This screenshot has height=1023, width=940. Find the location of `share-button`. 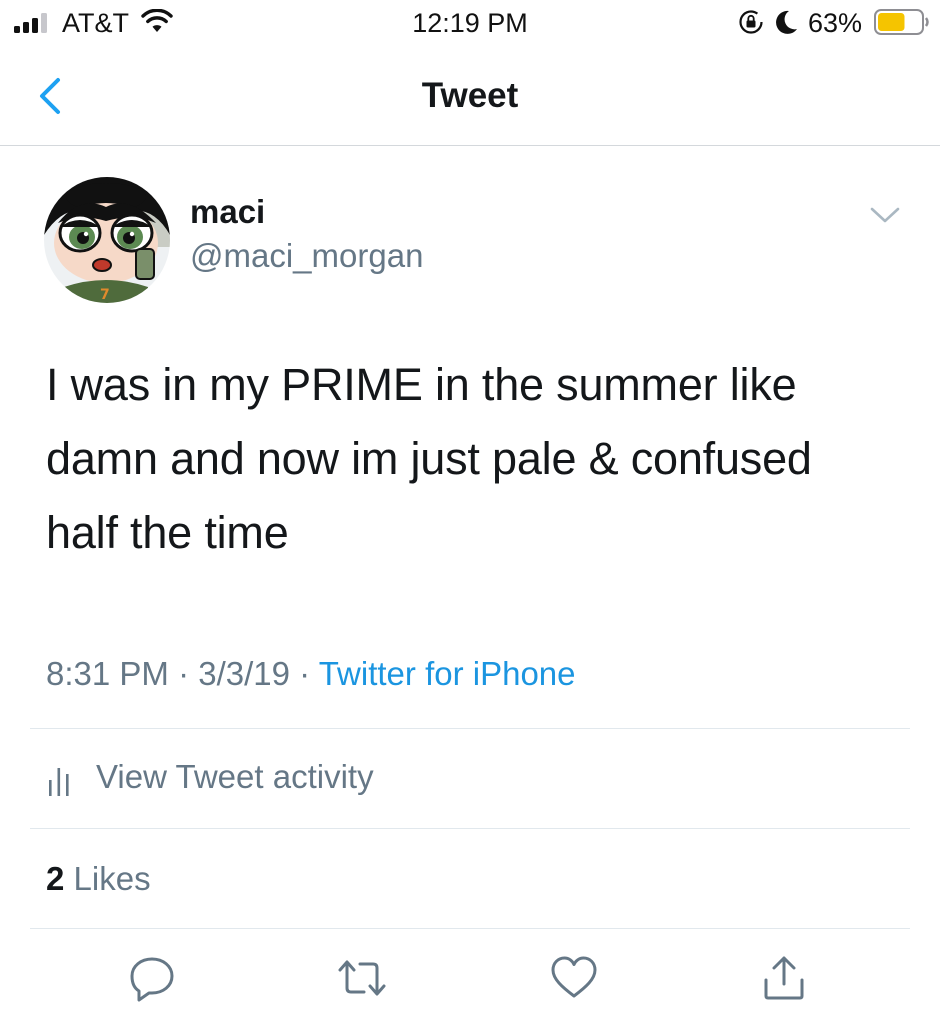

share-button is located at coordinates (784, 978).